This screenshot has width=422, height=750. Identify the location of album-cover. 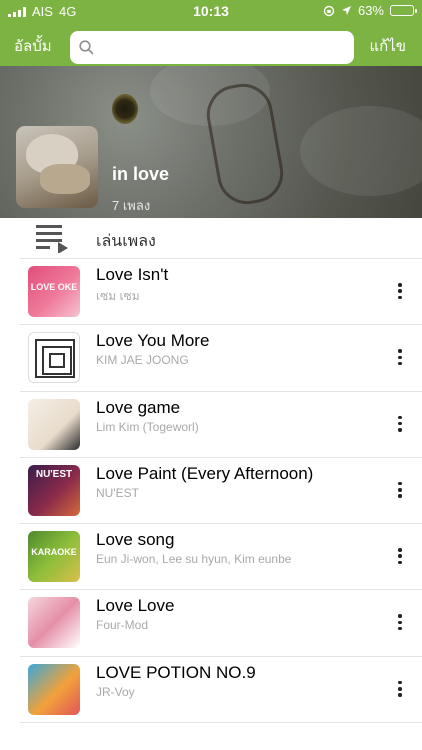
(57, 167).